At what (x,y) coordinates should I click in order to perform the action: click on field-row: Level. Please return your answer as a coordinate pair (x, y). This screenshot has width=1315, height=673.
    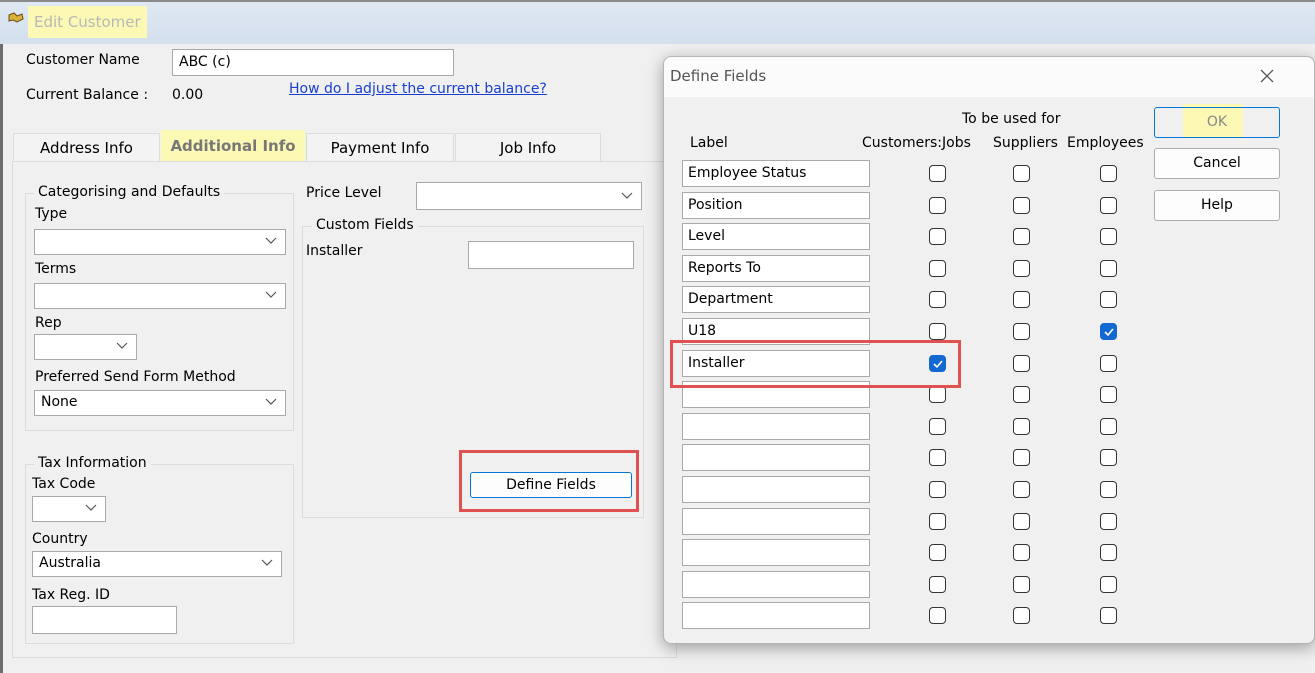
    Looking at the image, I should click on (917, 236).